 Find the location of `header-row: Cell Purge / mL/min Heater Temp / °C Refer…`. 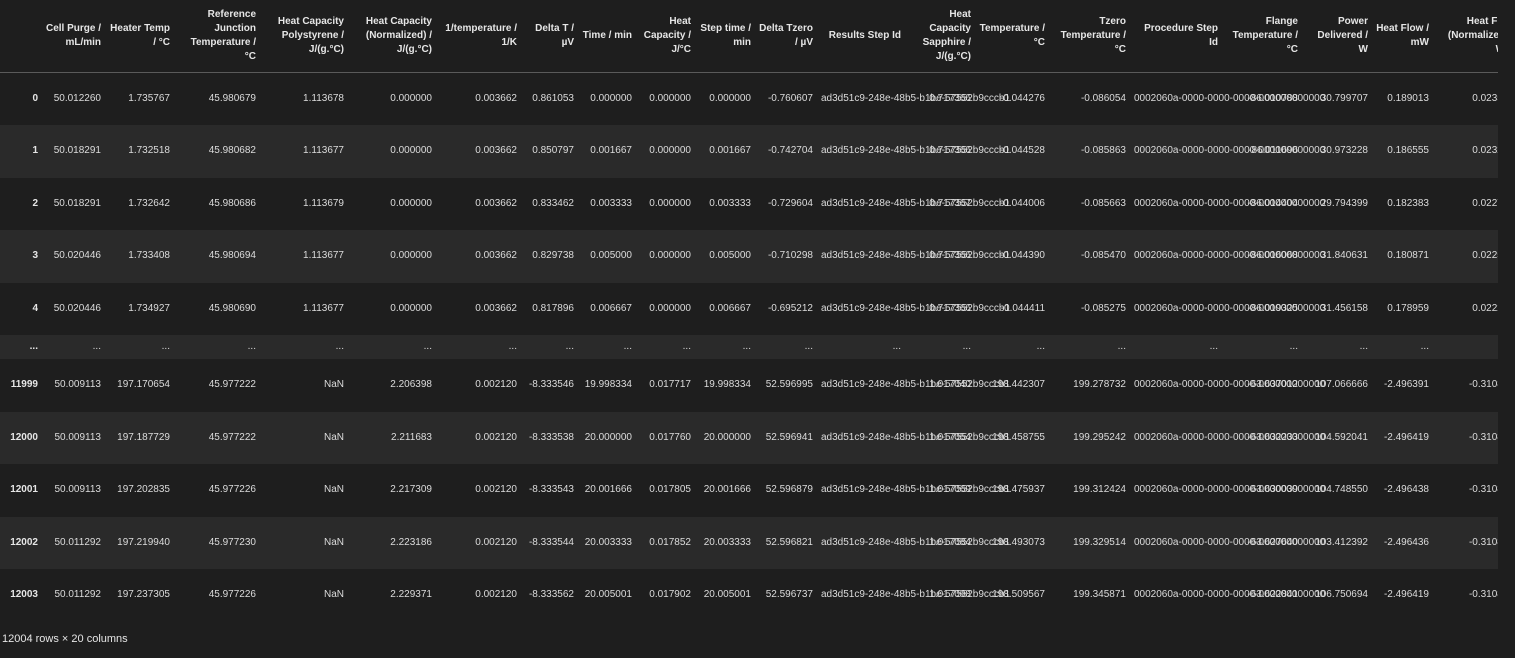

header-row: Cell Purge / mL/min Heater Temp / °C Refer… is located at coordinates (757, 36).